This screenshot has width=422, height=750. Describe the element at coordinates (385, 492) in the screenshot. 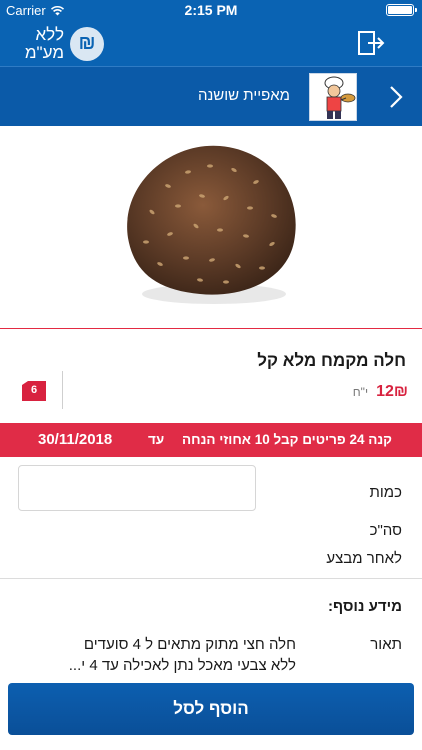

I see `quantity-label: כמות` at that location.